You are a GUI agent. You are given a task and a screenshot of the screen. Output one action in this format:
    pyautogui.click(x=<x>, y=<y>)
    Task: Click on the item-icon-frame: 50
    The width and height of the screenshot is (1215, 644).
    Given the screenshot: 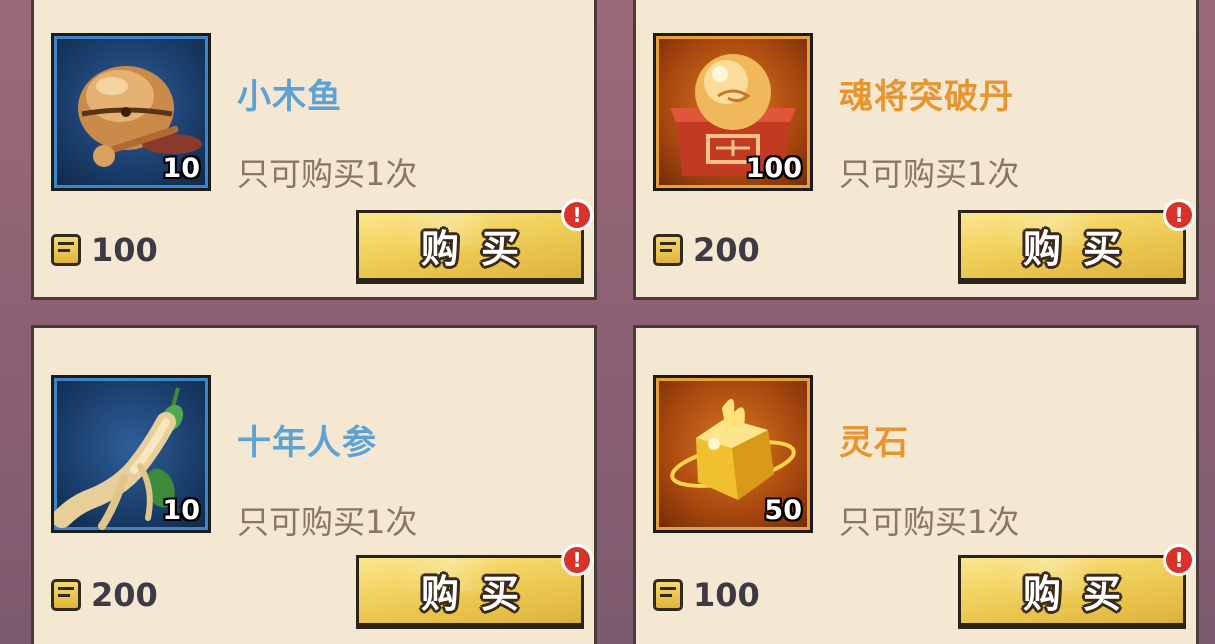 What is the action you would take?
    pyautogui.click(x=733, y=454)
    